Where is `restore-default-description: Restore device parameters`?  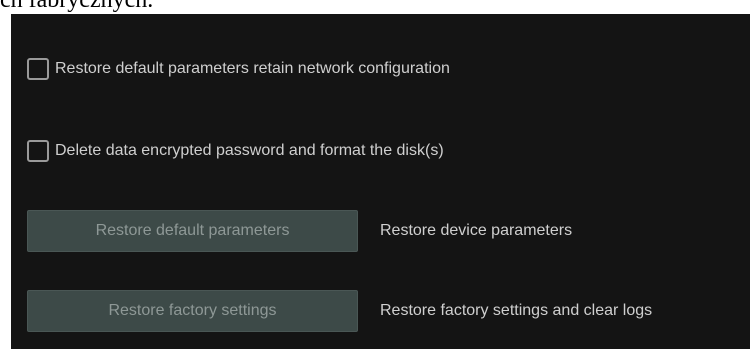 restore-default-description: Restore device parameters is located at coordinates (476, 230).